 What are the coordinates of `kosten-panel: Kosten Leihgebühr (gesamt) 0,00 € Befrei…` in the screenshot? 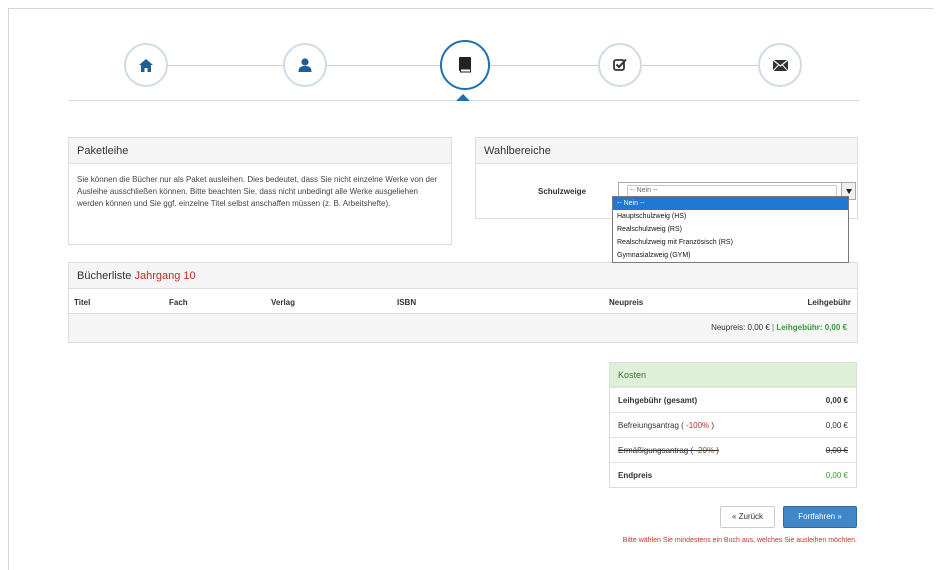 It's located at (733, 425).